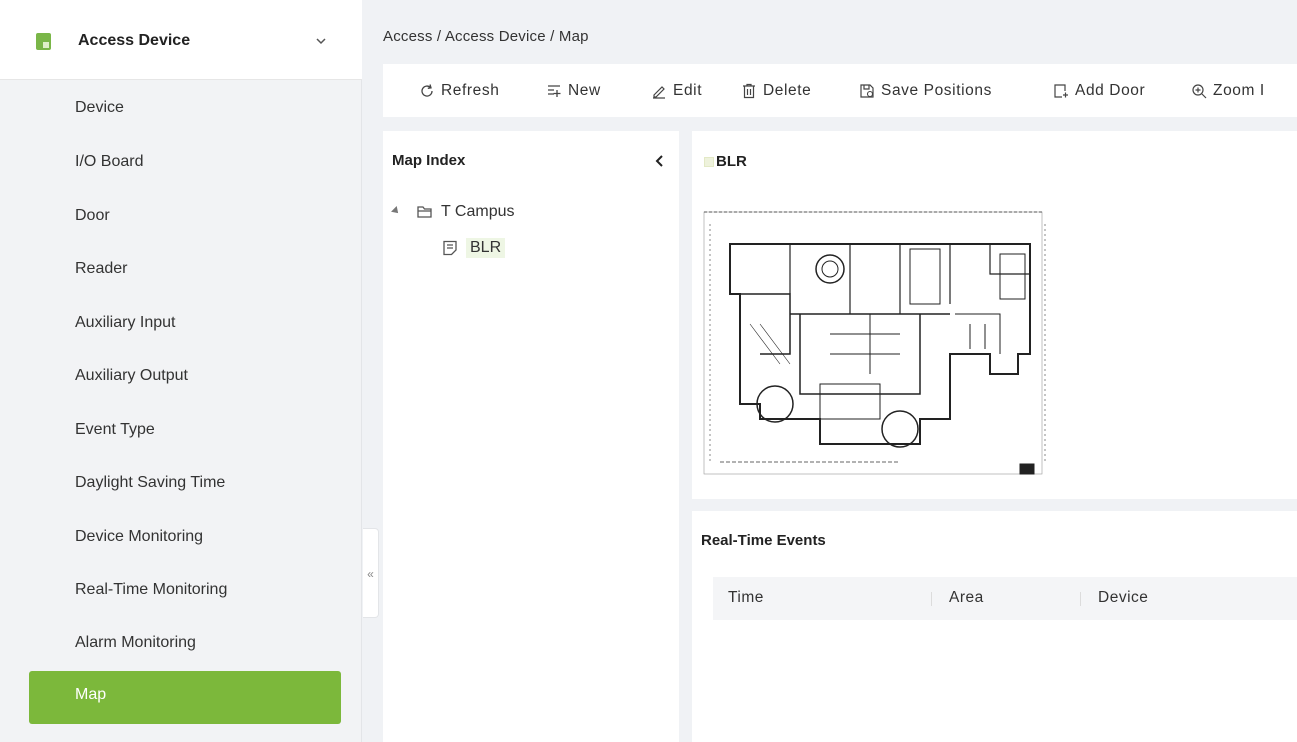 Image resolution: width=1297 pixels, height=742 pixels. What do you see at coordinates (135, 643) in the screenshot?
I see `sidebar-item-alarm-monitoring: Alarm Monitoring` at bounding box center [135, 643].